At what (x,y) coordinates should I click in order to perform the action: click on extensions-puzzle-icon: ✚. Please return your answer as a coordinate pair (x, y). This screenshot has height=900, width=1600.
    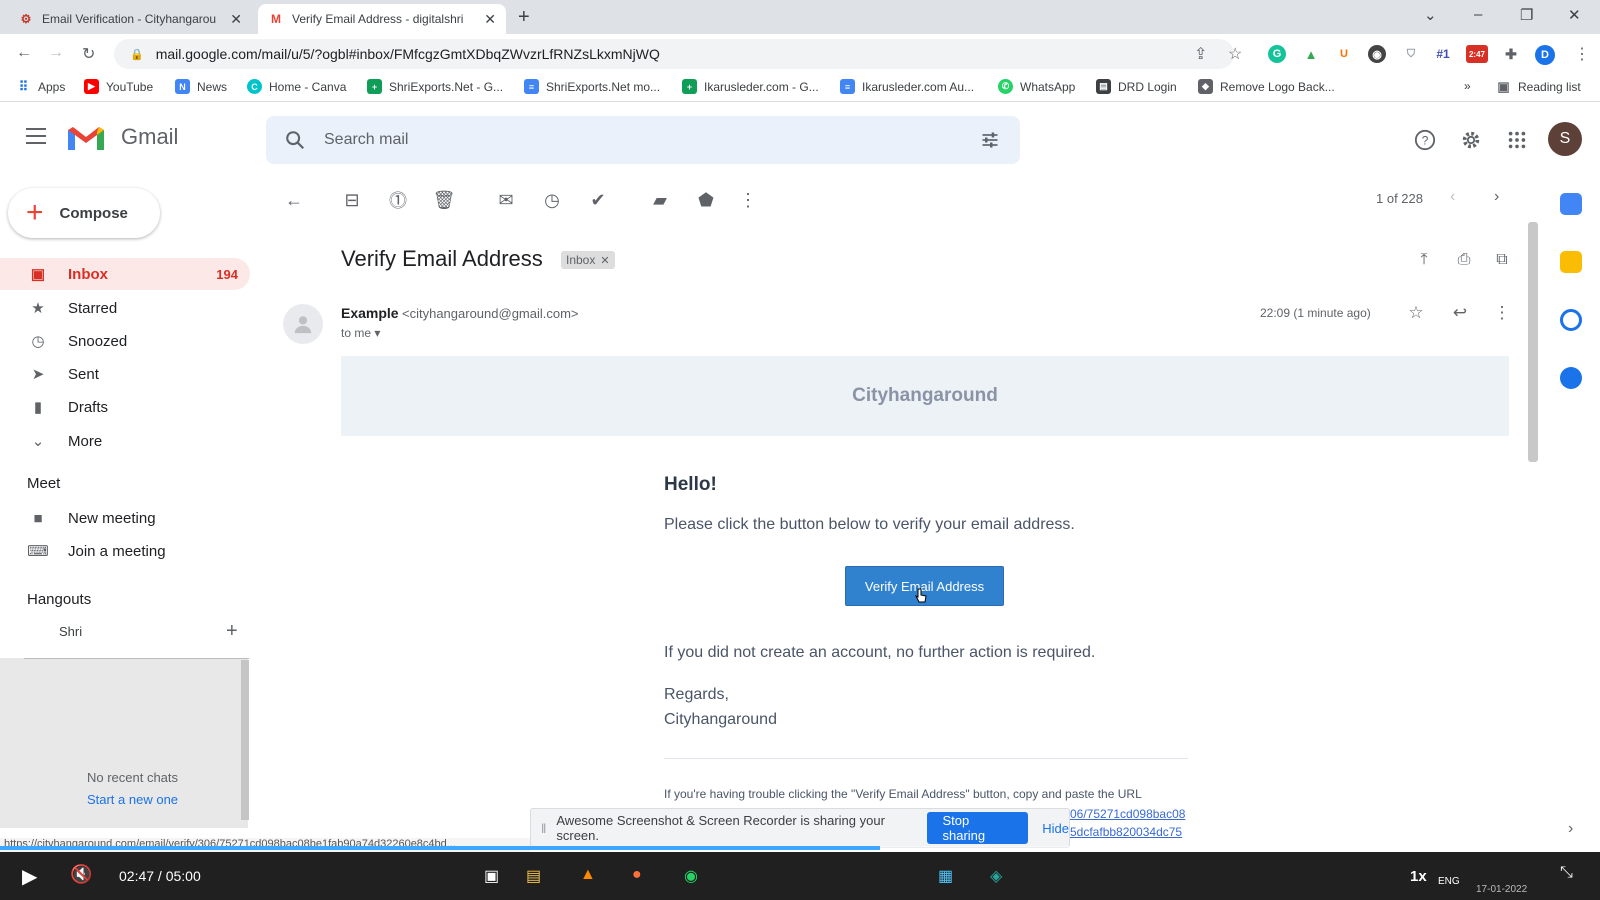
    Looking at the image, I should click on (1511, 54).